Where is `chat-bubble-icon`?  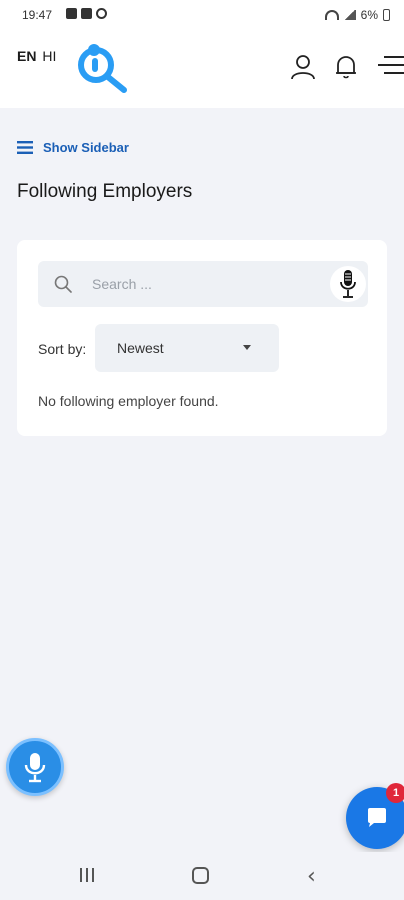
chat-bubble-icon is located at coordinates (377, 817).